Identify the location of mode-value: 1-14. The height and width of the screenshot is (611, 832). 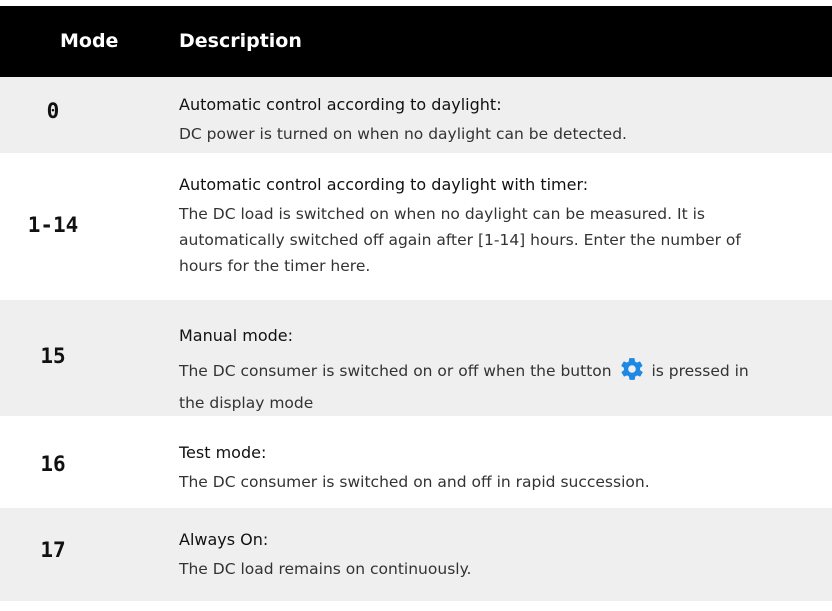
(53, 225).